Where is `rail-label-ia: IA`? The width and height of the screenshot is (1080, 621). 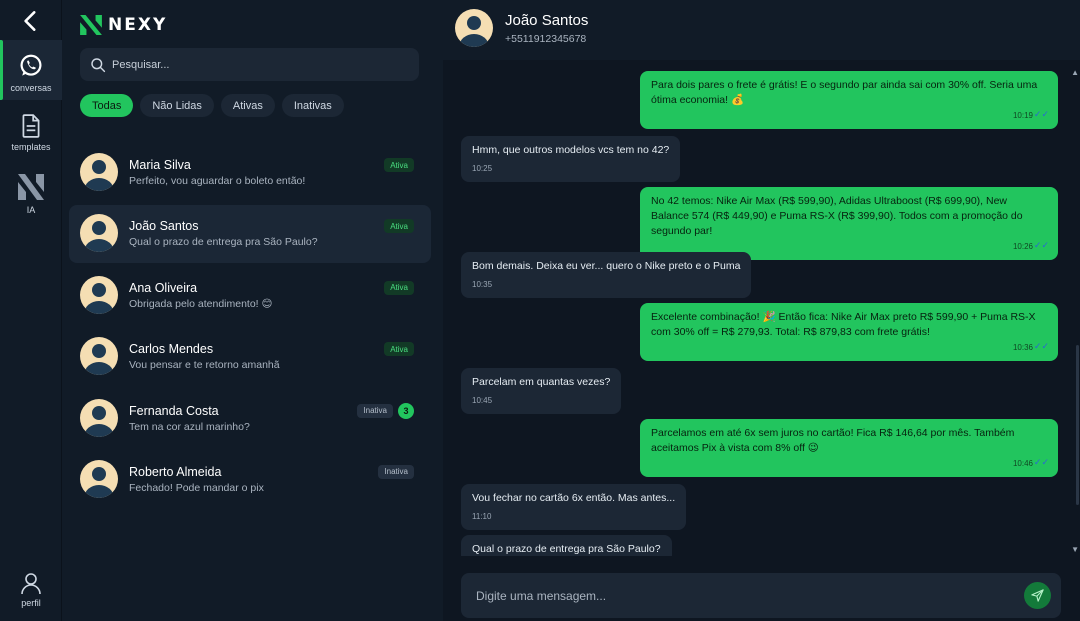
rail-label-ia: IA is located at coordinates (31, 210).